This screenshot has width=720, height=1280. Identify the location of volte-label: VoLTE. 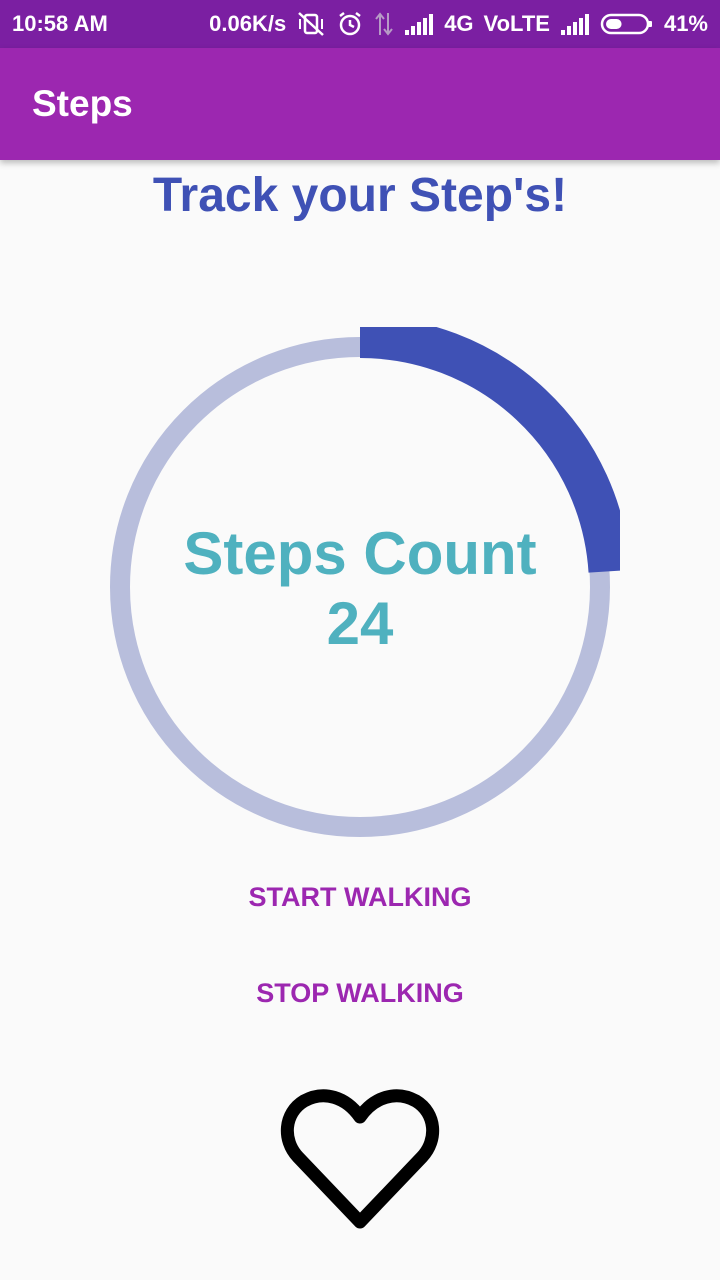
(516, 23).